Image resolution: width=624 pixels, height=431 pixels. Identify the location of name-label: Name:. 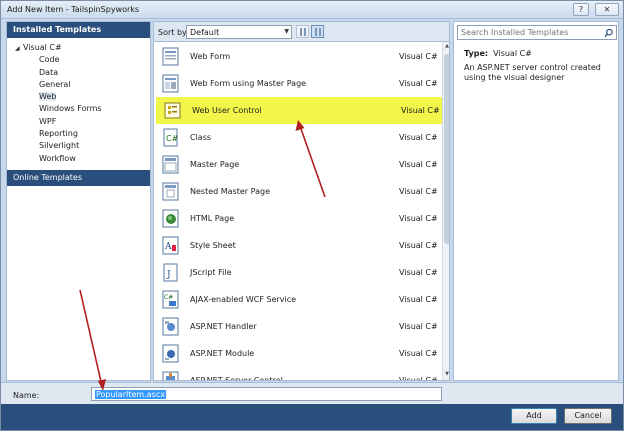
(26, 395).